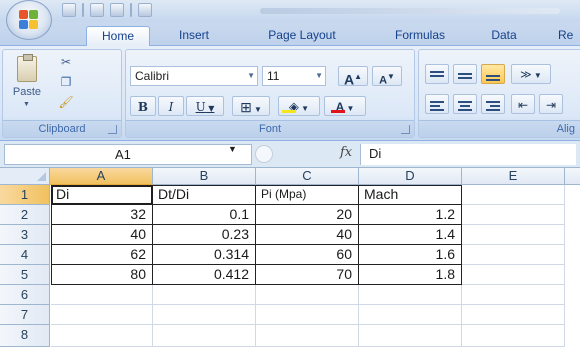 The height and width of the screenshot is (347, 580). Describe the element at coordinates (410, 255) in the screenshot. I see `cell-d4: 1.6` at that location.